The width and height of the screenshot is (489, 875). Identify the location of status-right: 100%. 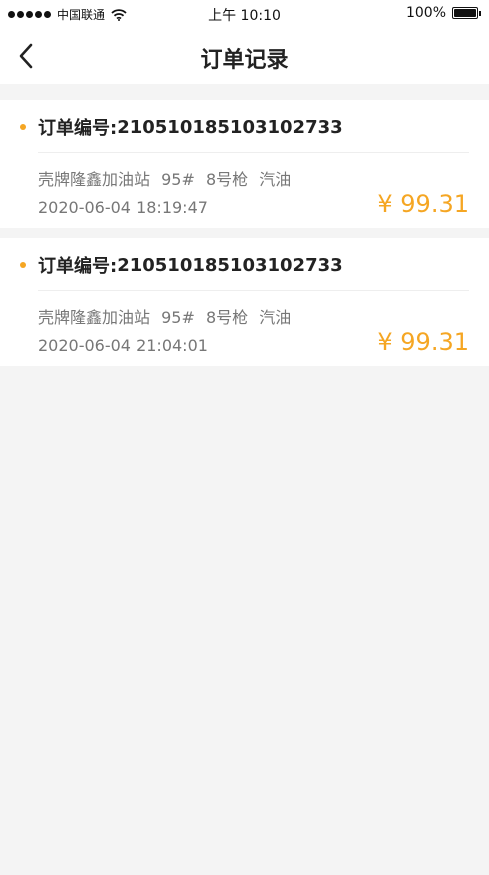
(443, 13).